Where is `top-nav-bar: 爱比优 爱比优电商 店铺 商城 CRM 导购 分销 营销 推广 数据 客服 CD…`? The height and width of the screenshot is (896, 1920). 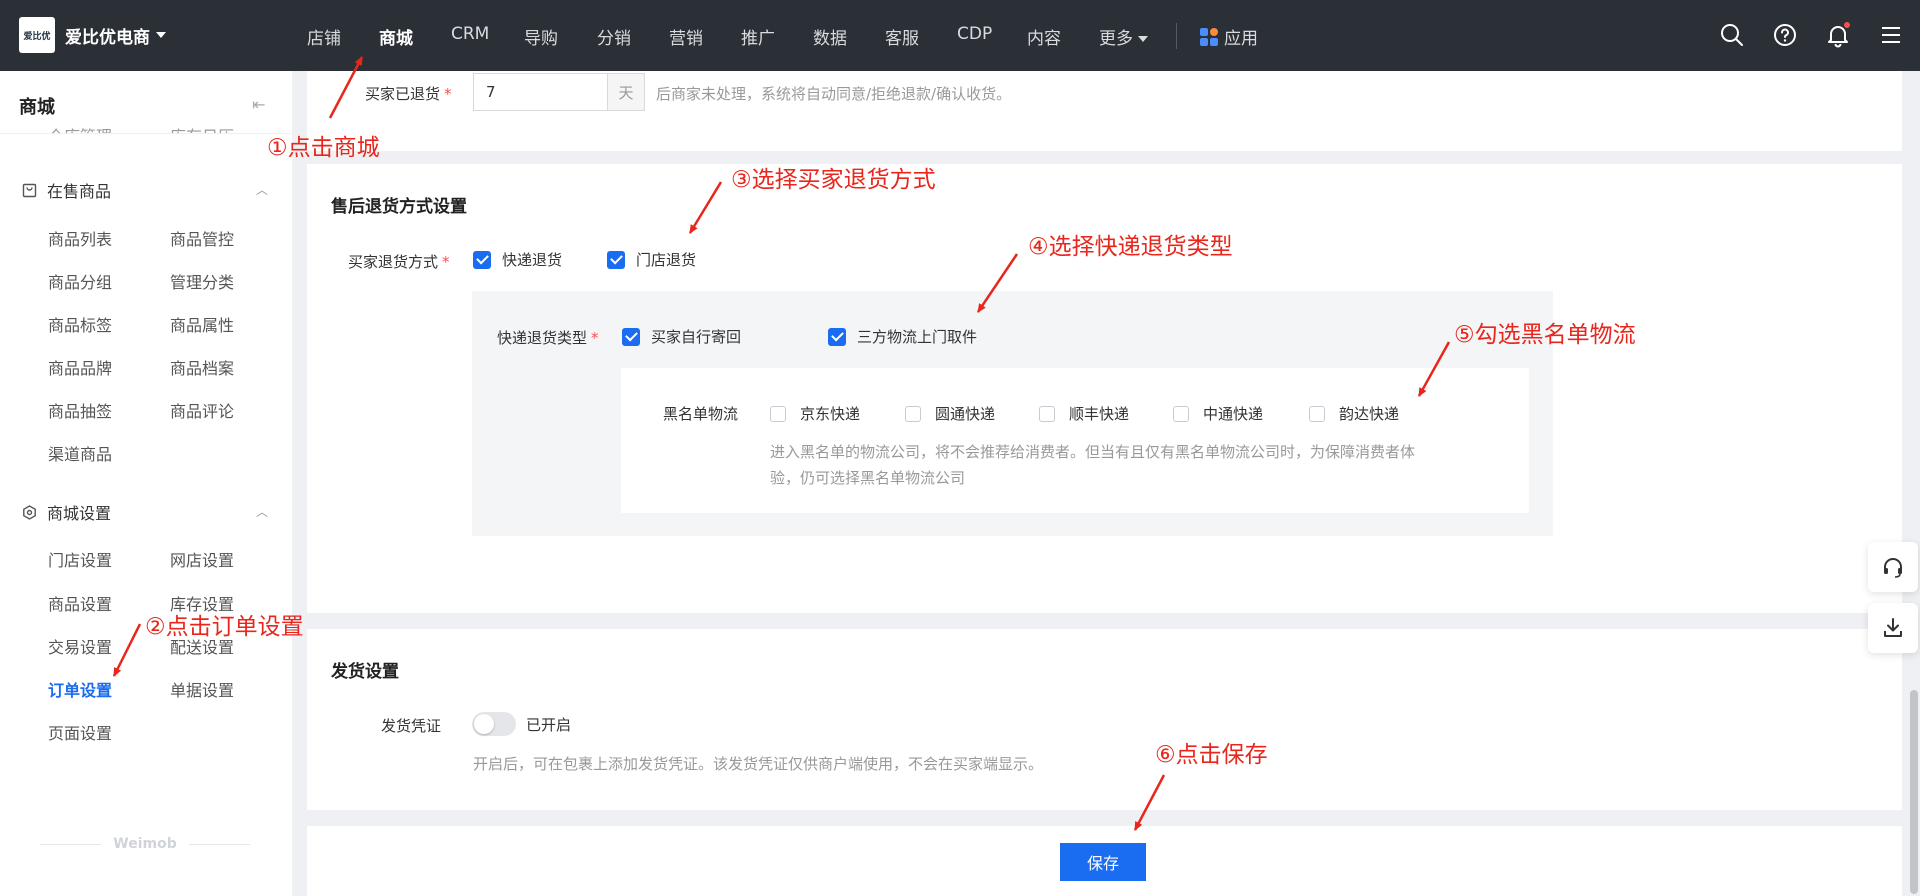 top-nav-bar: 爱比优 爱比优电商 店铺 商城 CRM 导购 分销 营销 推广 数据 客服 CD… is located at coordinates (960, 35).